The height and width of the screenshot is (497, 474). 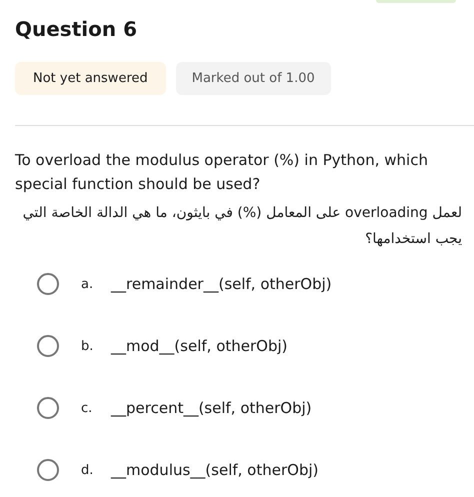 I want to click on option-letter: c., so click(x=87, y=408).